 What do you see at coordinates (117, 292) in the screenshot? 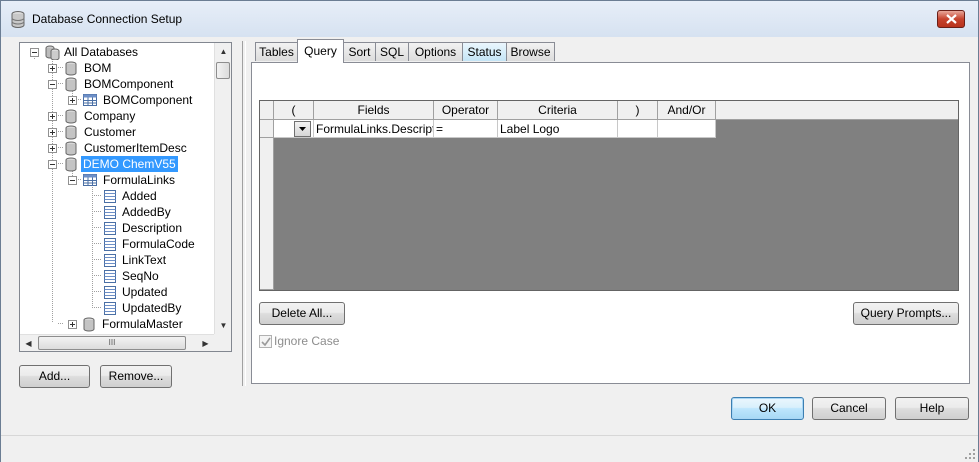
I see `tree-item-field-updated: Updated` at bounding box center [117, 292].